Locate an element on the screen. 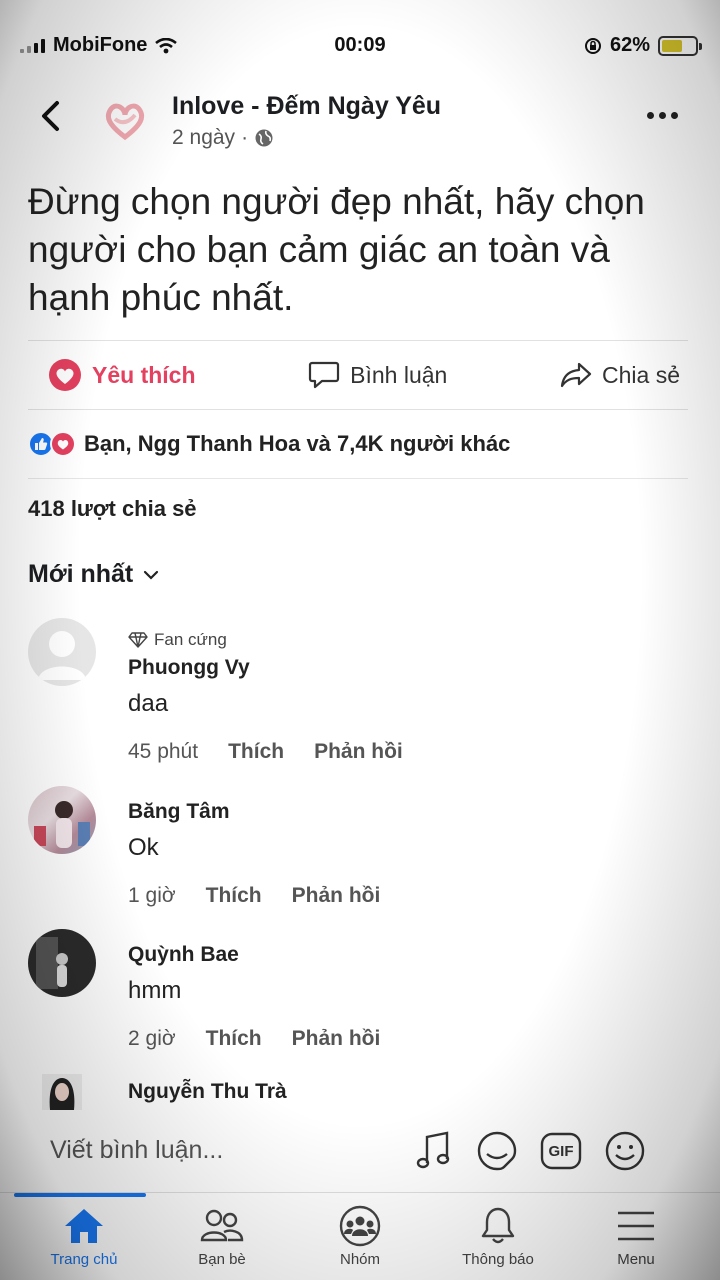  globe-icon is located at coordinates (264, 138).